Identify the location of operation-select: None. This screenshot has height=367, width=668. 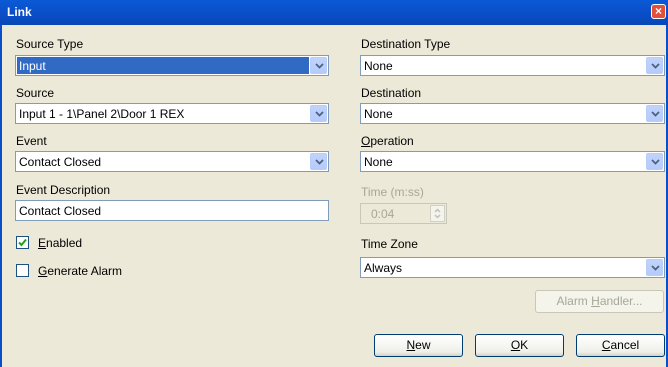
(512, 161).